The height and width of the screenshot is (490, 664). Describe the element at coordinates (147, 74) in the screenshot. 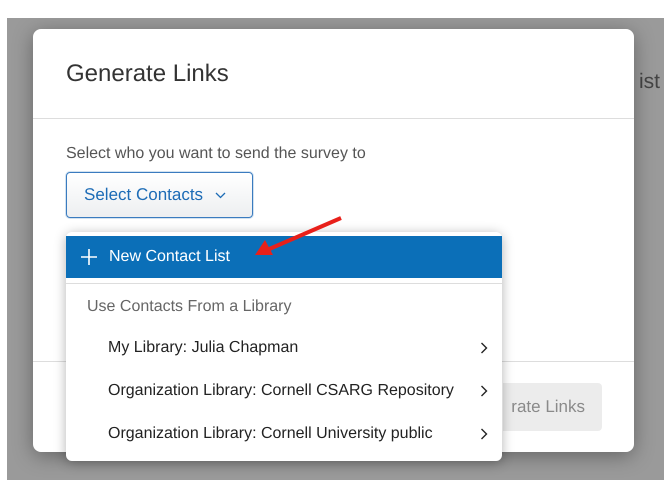

I see `dialog-title: Generate Links` at that location.